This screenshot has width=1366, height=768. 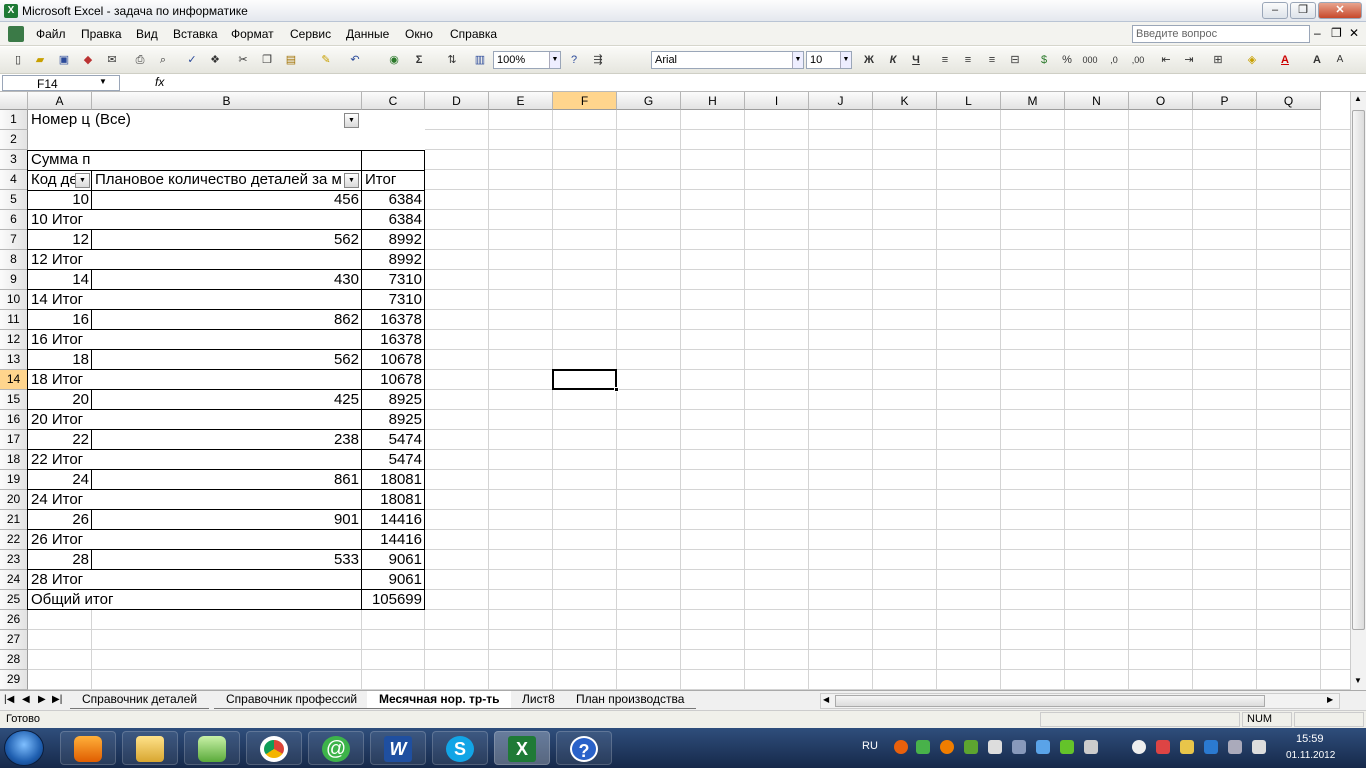 I want to click on merge-center-icon: ⊟, so click(x=1015, y=60).